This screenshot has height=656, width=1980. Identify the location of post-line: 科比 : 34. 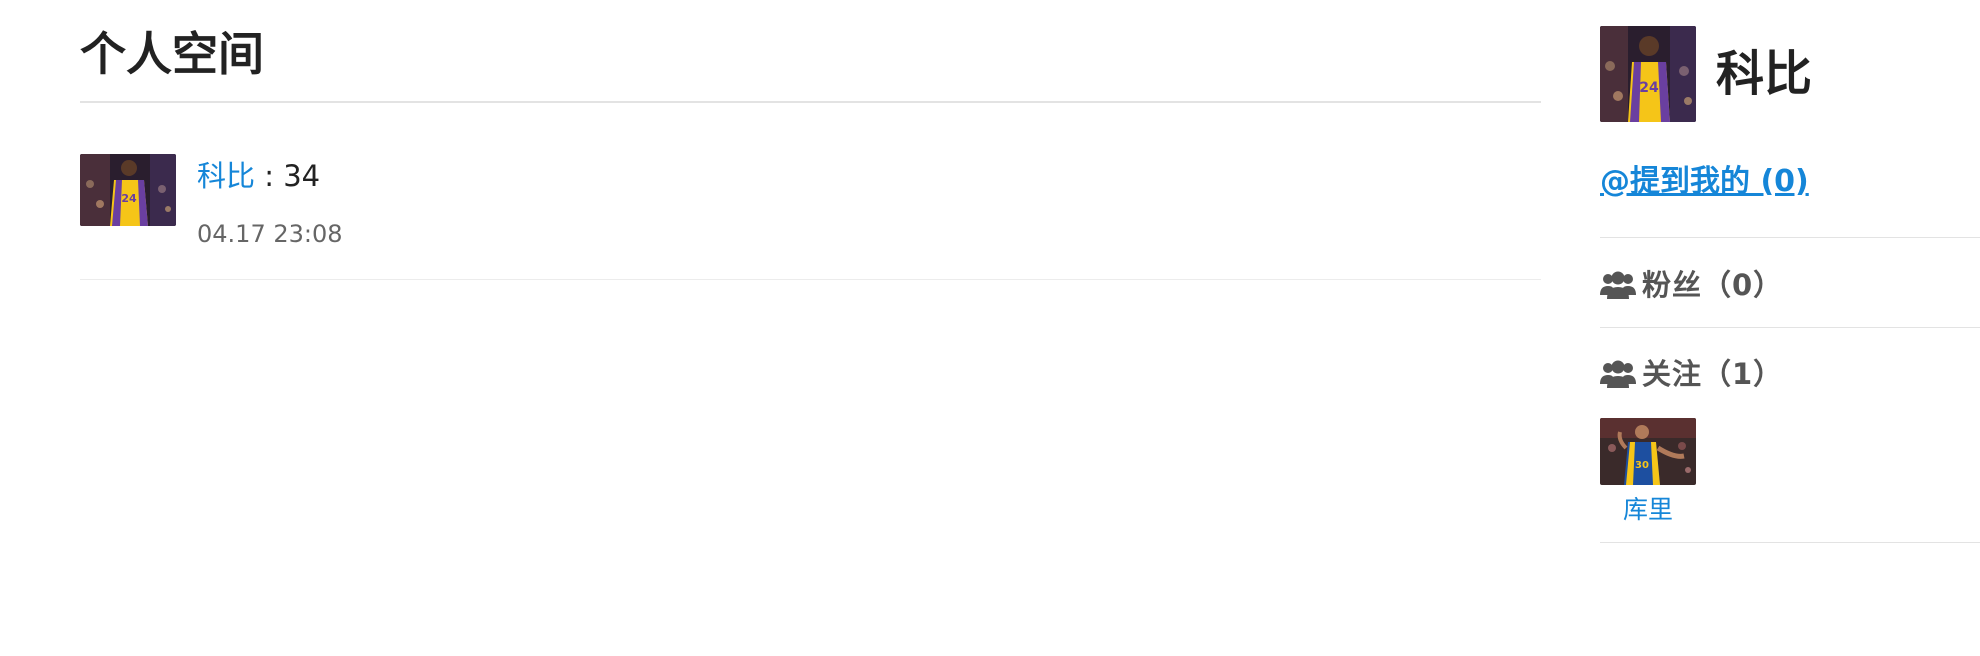
(258, 176).